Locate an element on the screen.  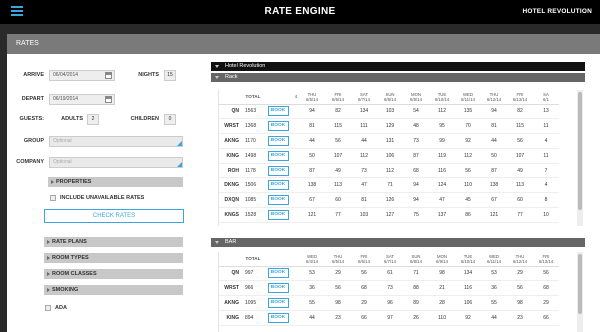
rate-cell: 70 is located at coordinates (468, 126).